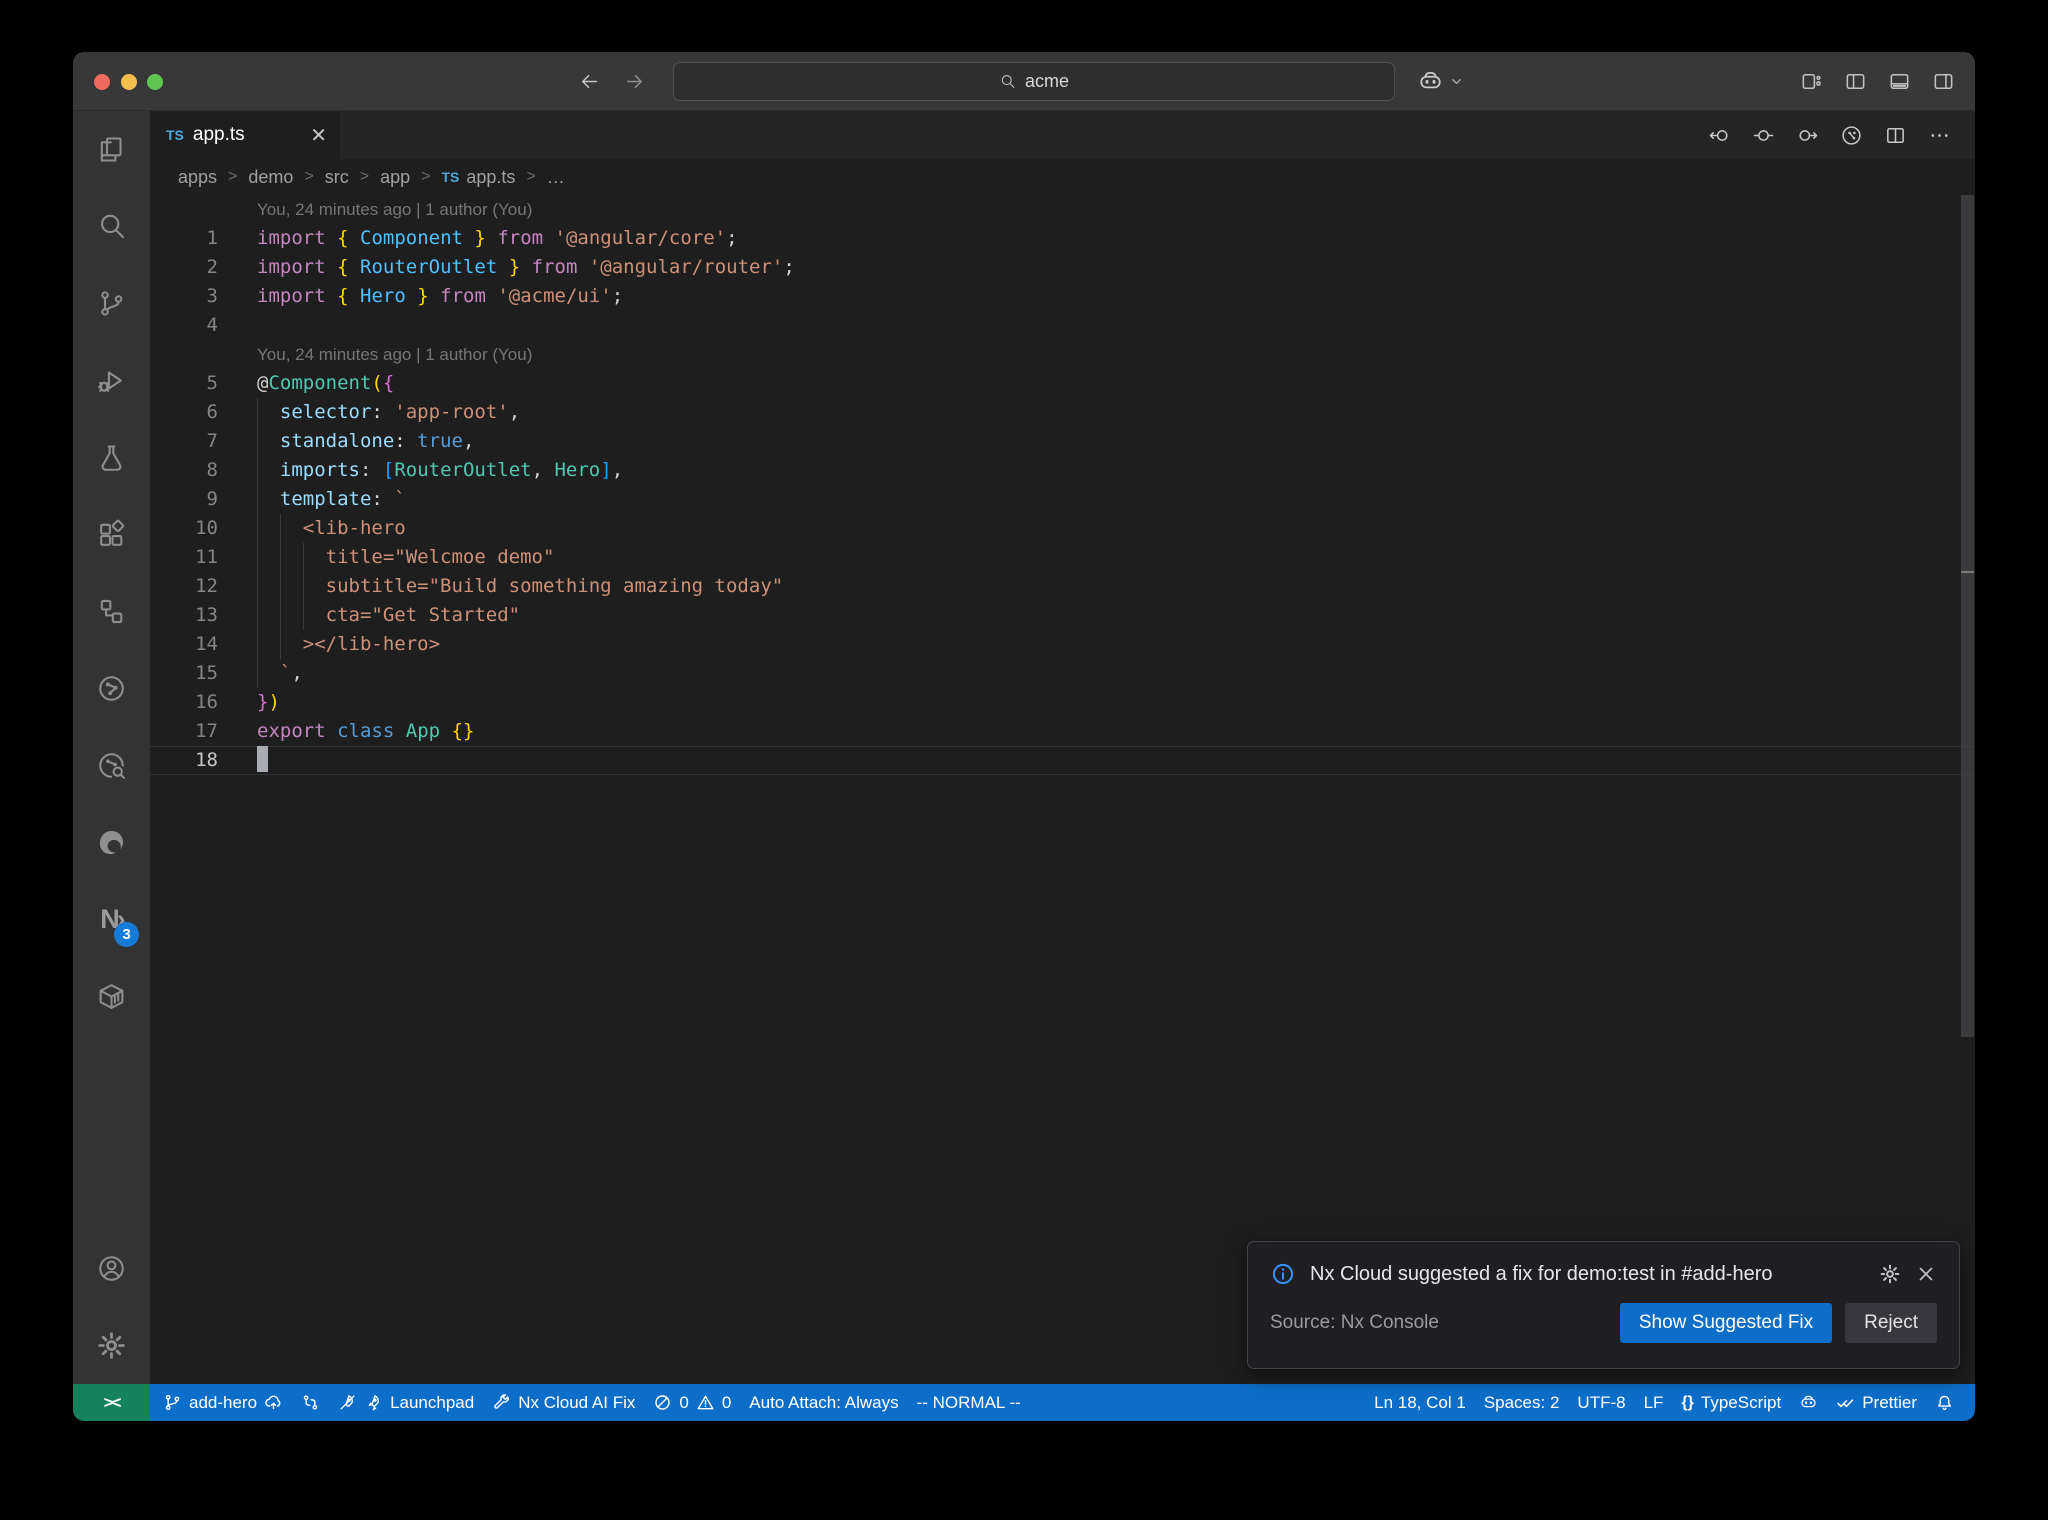  Describe the element at coordinates (111, 611) in the screenshot. I see `activity-item-project-structure` at that location.